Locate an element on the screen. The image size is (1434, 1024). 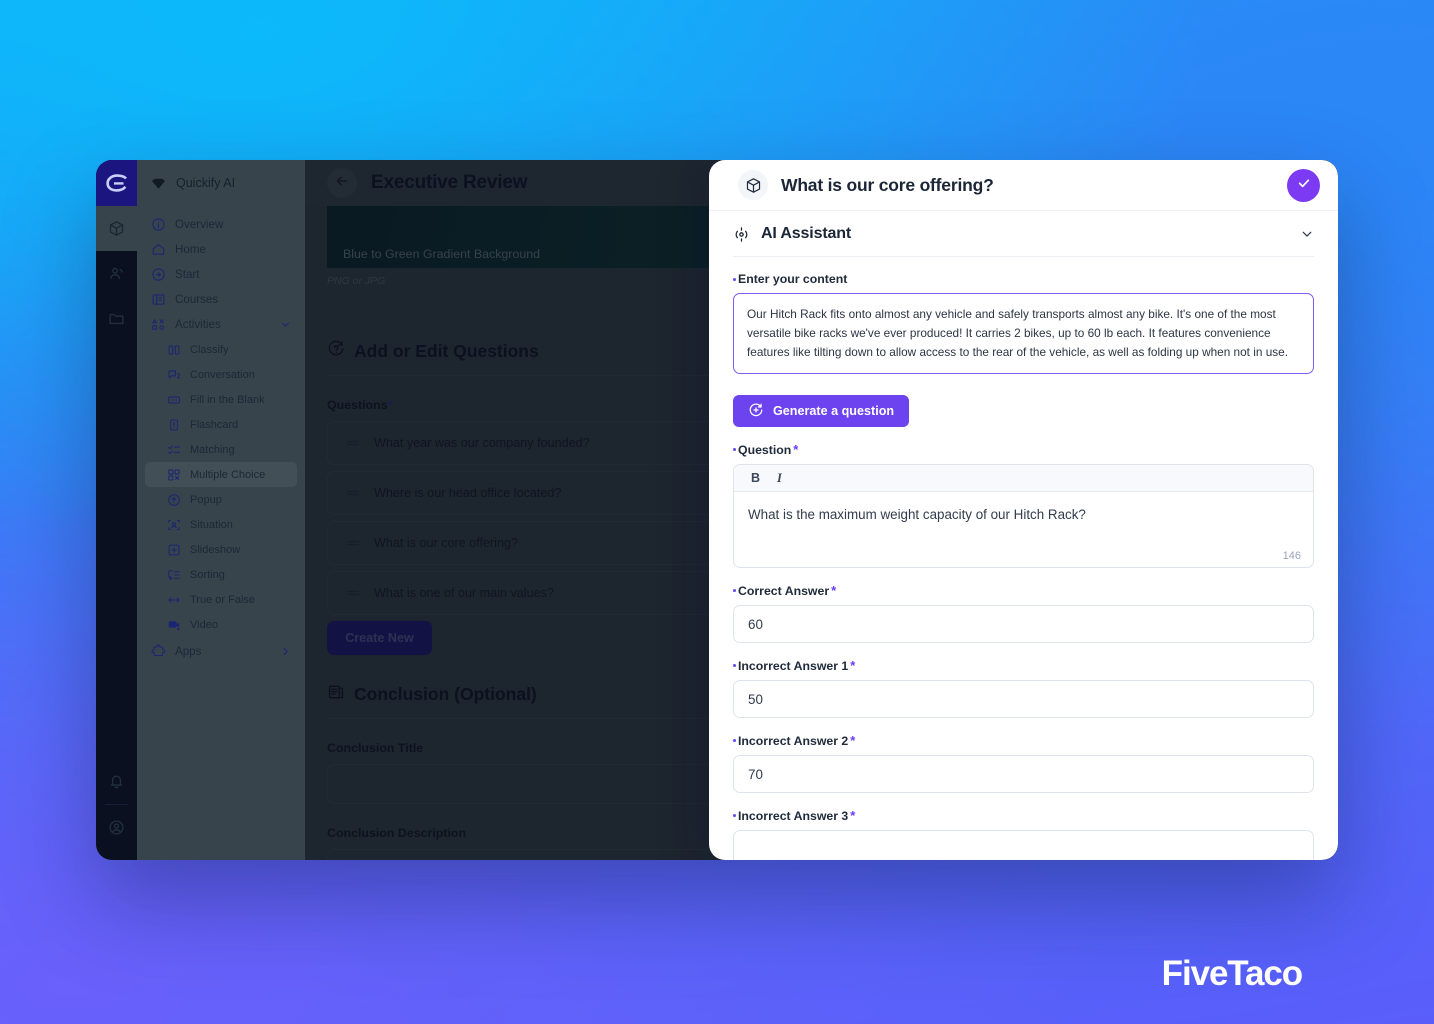
sidebar-item-fill-in-the-blank: Fill in the Blank is located at coordinates (221, 399).